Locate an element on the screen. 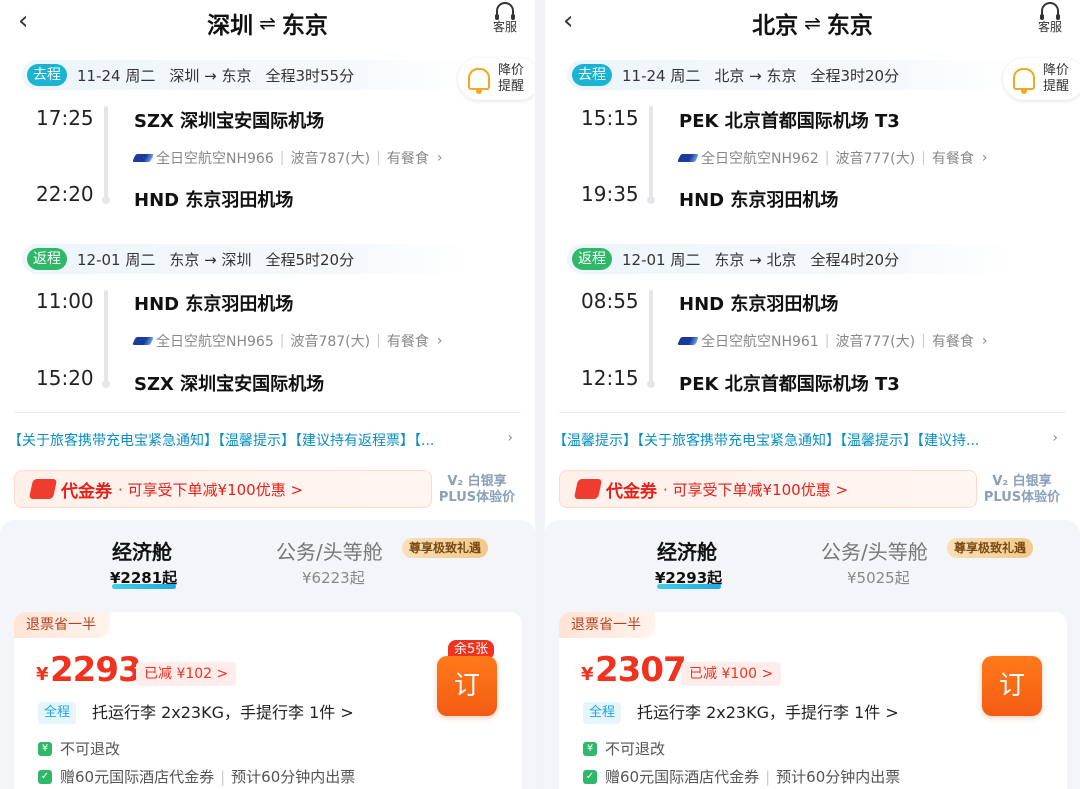 This screenshot has width=1080, height=789. airline-flight: 全日空航空NH962 is located at coordinates (760, 159).